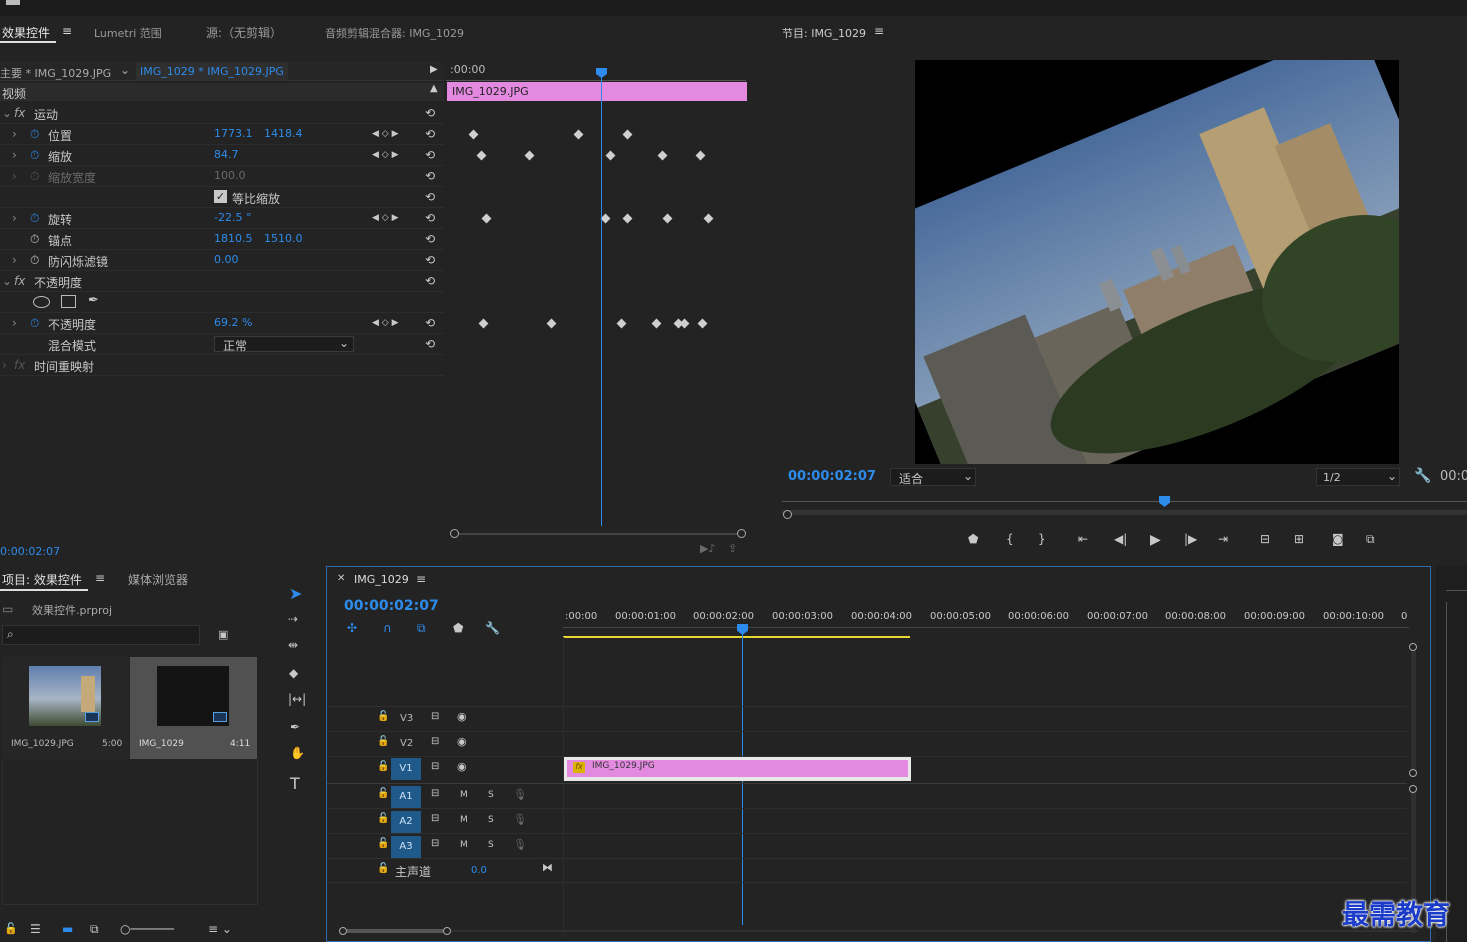 Image resolution: width=1467 pixels, height=942 pixels. What do you see at coordinates (232, 217) in the screenshot?
I see `rotation-value: -22.5 °` at bounding box center [232, 217].